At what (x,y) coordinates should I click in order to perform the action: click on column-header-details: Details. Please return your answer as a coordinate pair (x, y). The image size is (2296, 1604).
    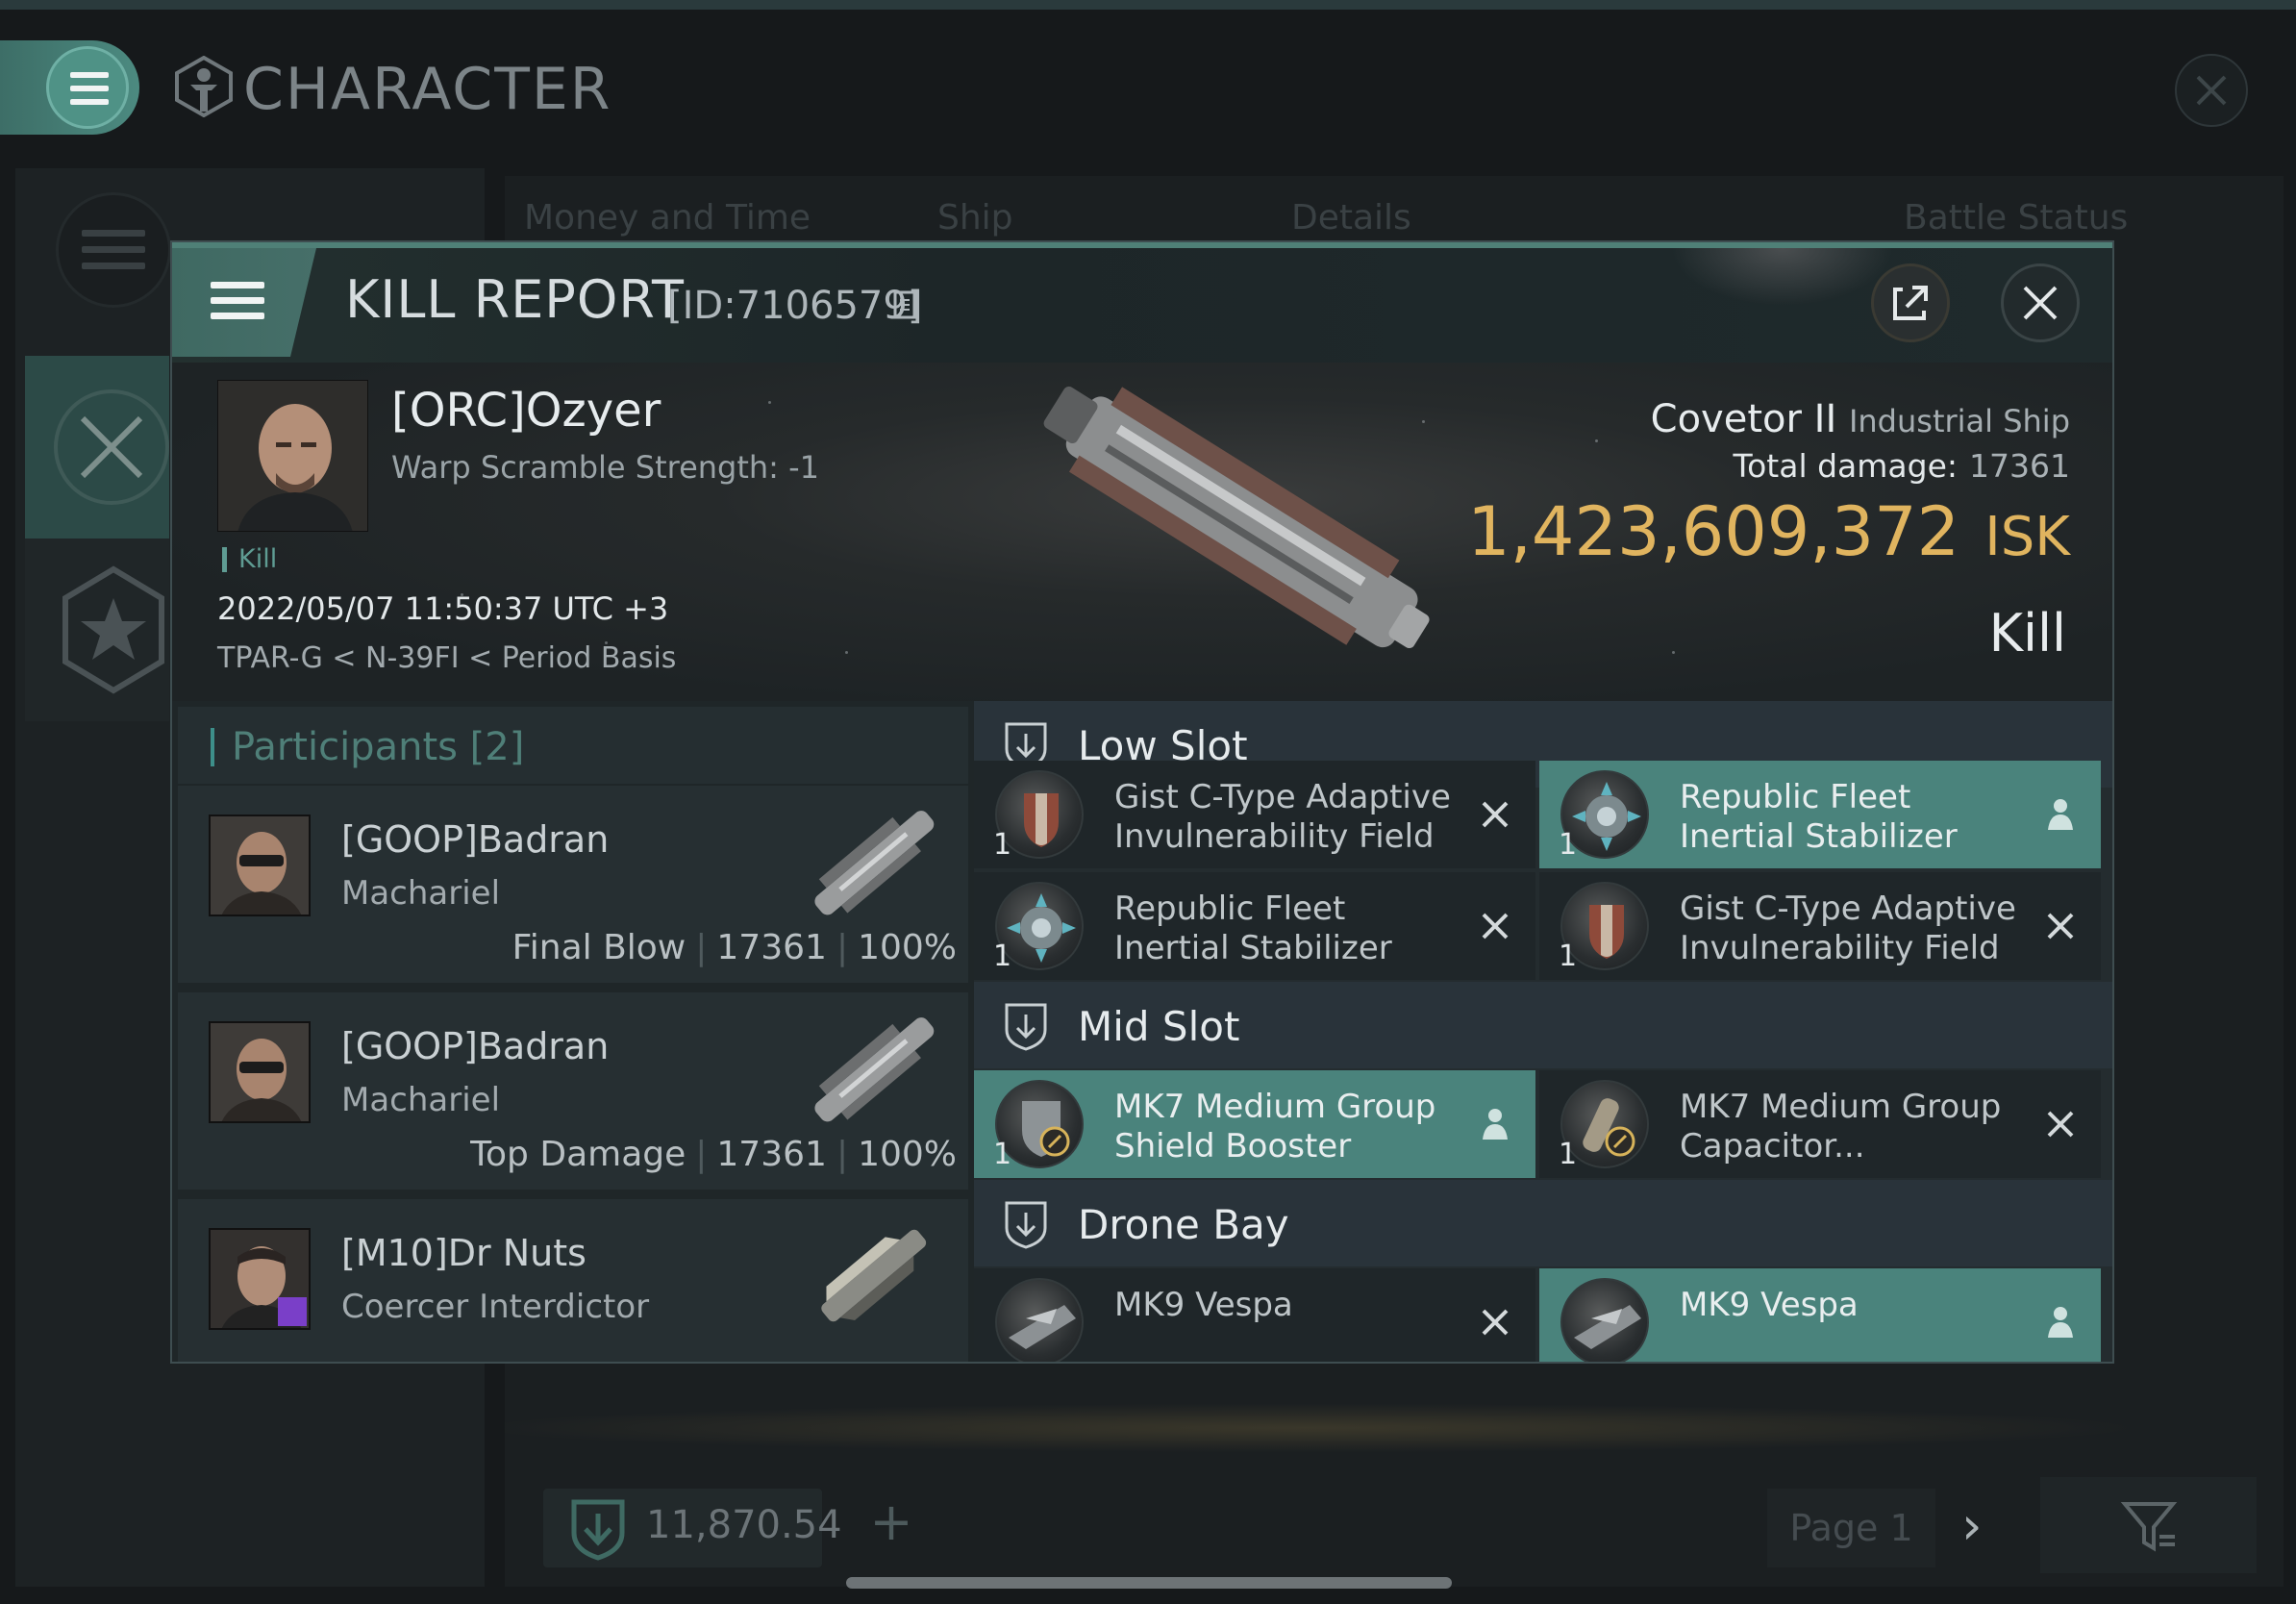
    Looking at the image, I should click on (1351, 218).